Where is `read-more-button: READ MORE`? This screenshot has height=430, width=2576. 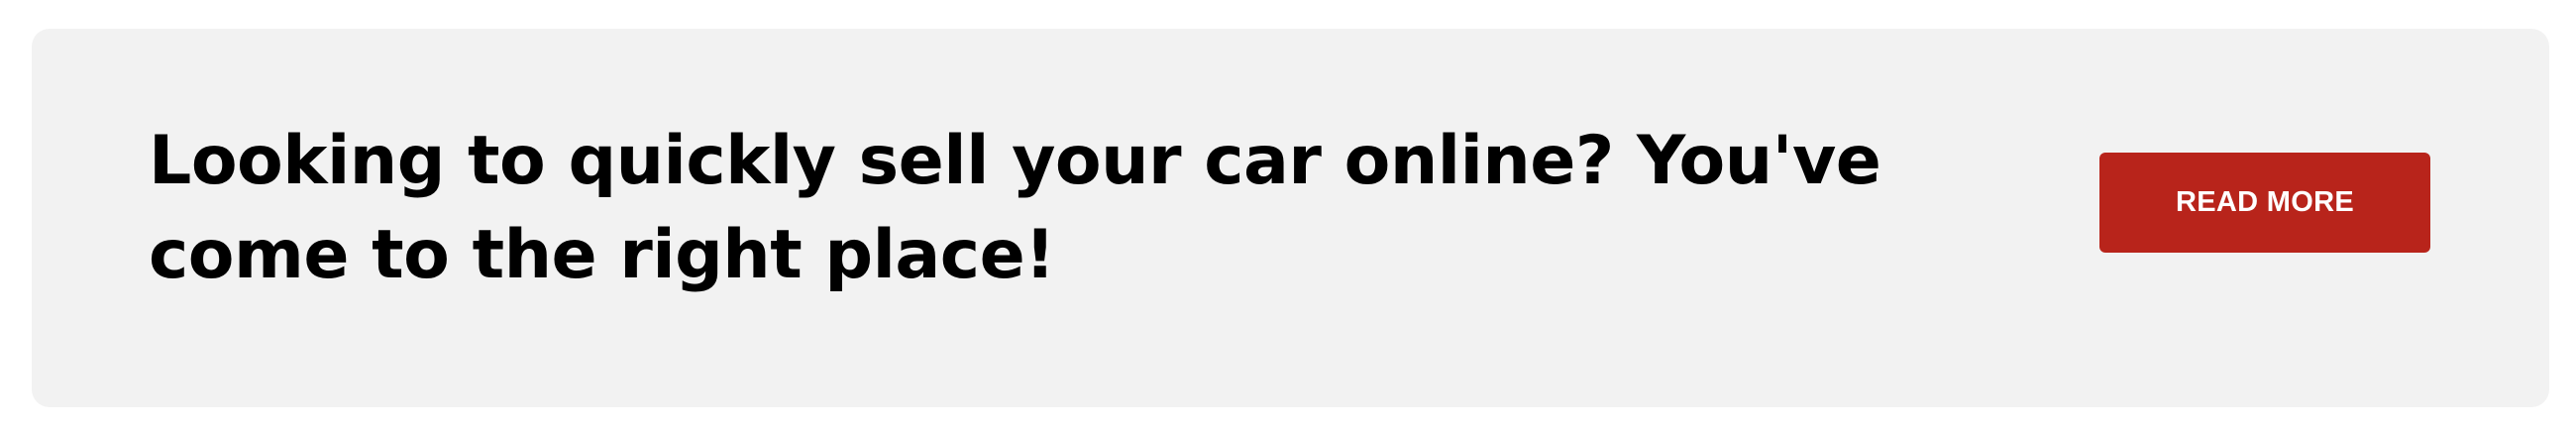
read-more-button: READ MORE is located at coordinates (2264, 203).